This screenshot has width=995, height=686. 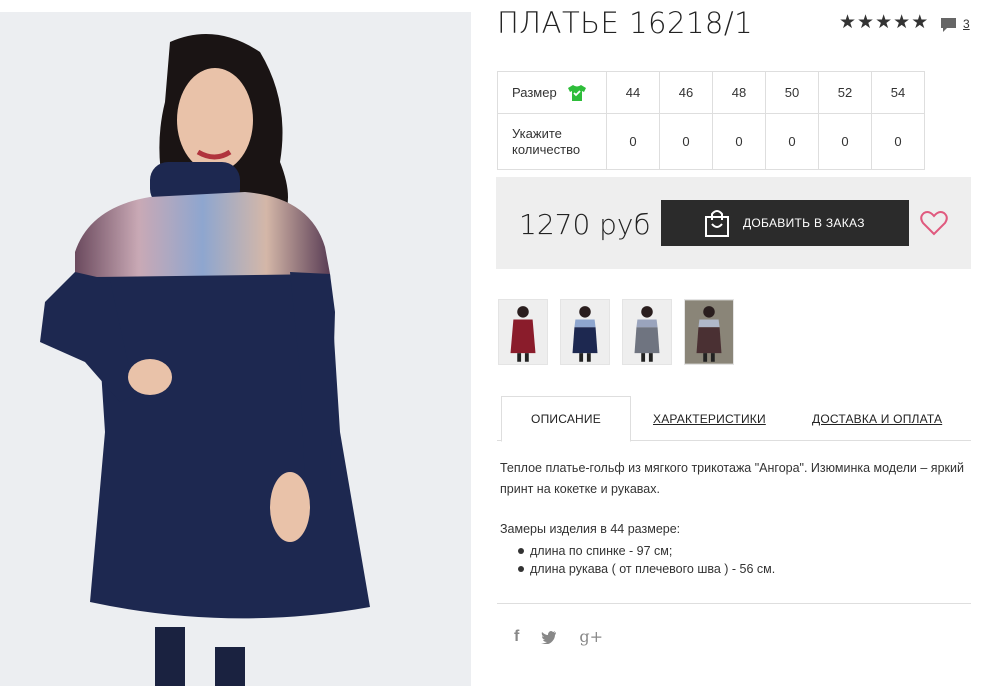 What do you see at coordinates (516, 637) in the screenshot?
I see `facebook-icon: f` at bounding box center [516, 637].